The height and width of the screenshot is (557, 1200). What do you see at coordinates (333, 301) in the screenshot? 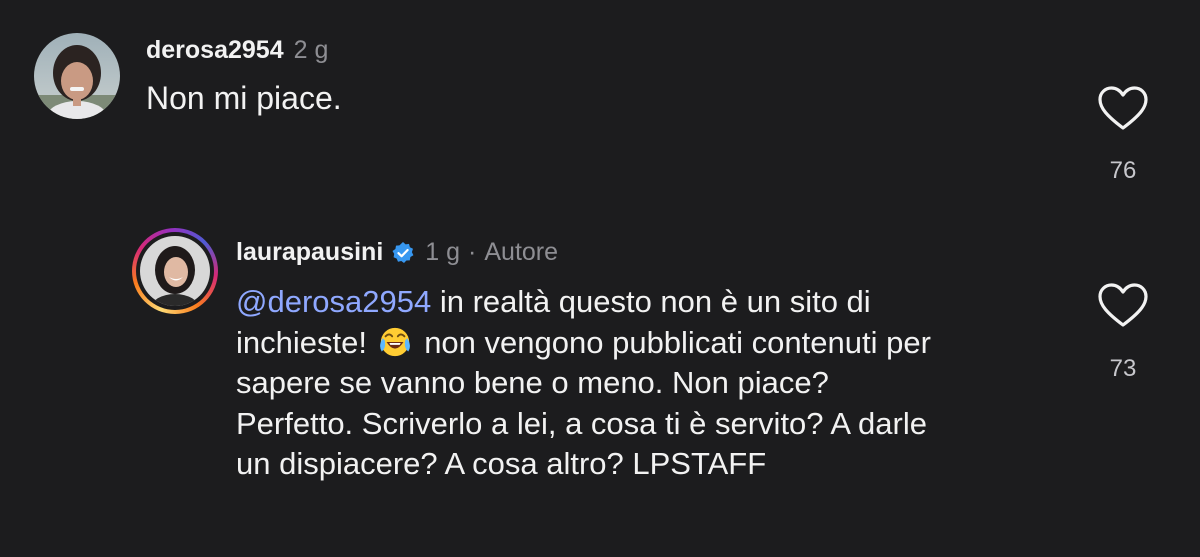
I see `mention-link: @derosa2954` at bounding box center [333, 301].